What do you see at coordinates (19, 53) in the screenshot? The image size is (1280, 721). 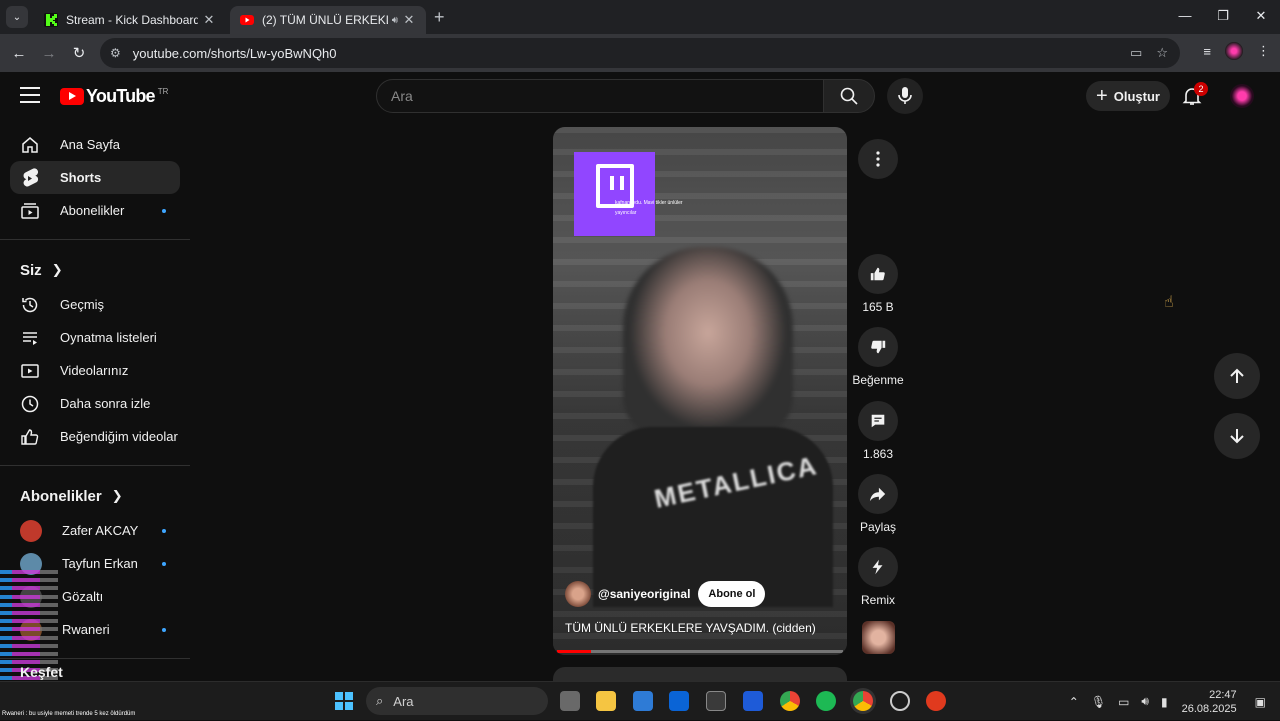 I see `back-arrow-icon: ←` at bounding box center [19, 53].